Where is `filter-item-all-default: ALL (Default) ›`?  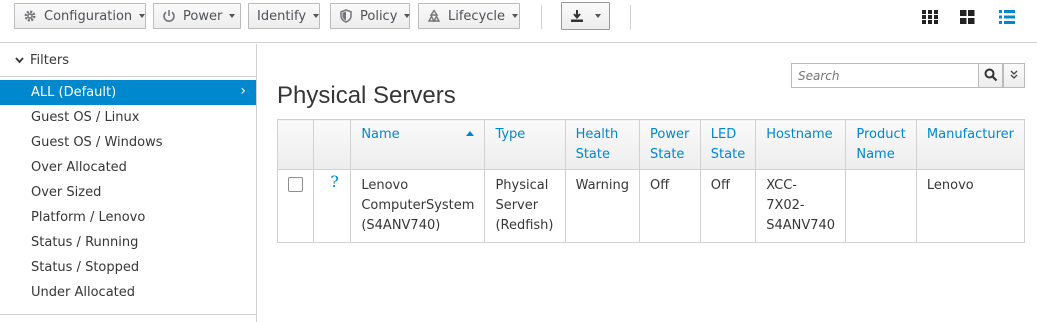
filter-item-all-default: ALL (Default) › is located at coordinates (128, 92).